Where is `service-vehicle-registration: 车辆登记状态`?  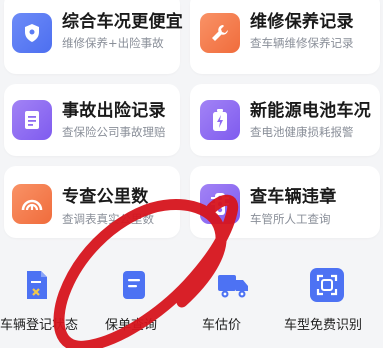 service-vehicle-registration: 车辆登记状态 is located at coordinates (39, 300).